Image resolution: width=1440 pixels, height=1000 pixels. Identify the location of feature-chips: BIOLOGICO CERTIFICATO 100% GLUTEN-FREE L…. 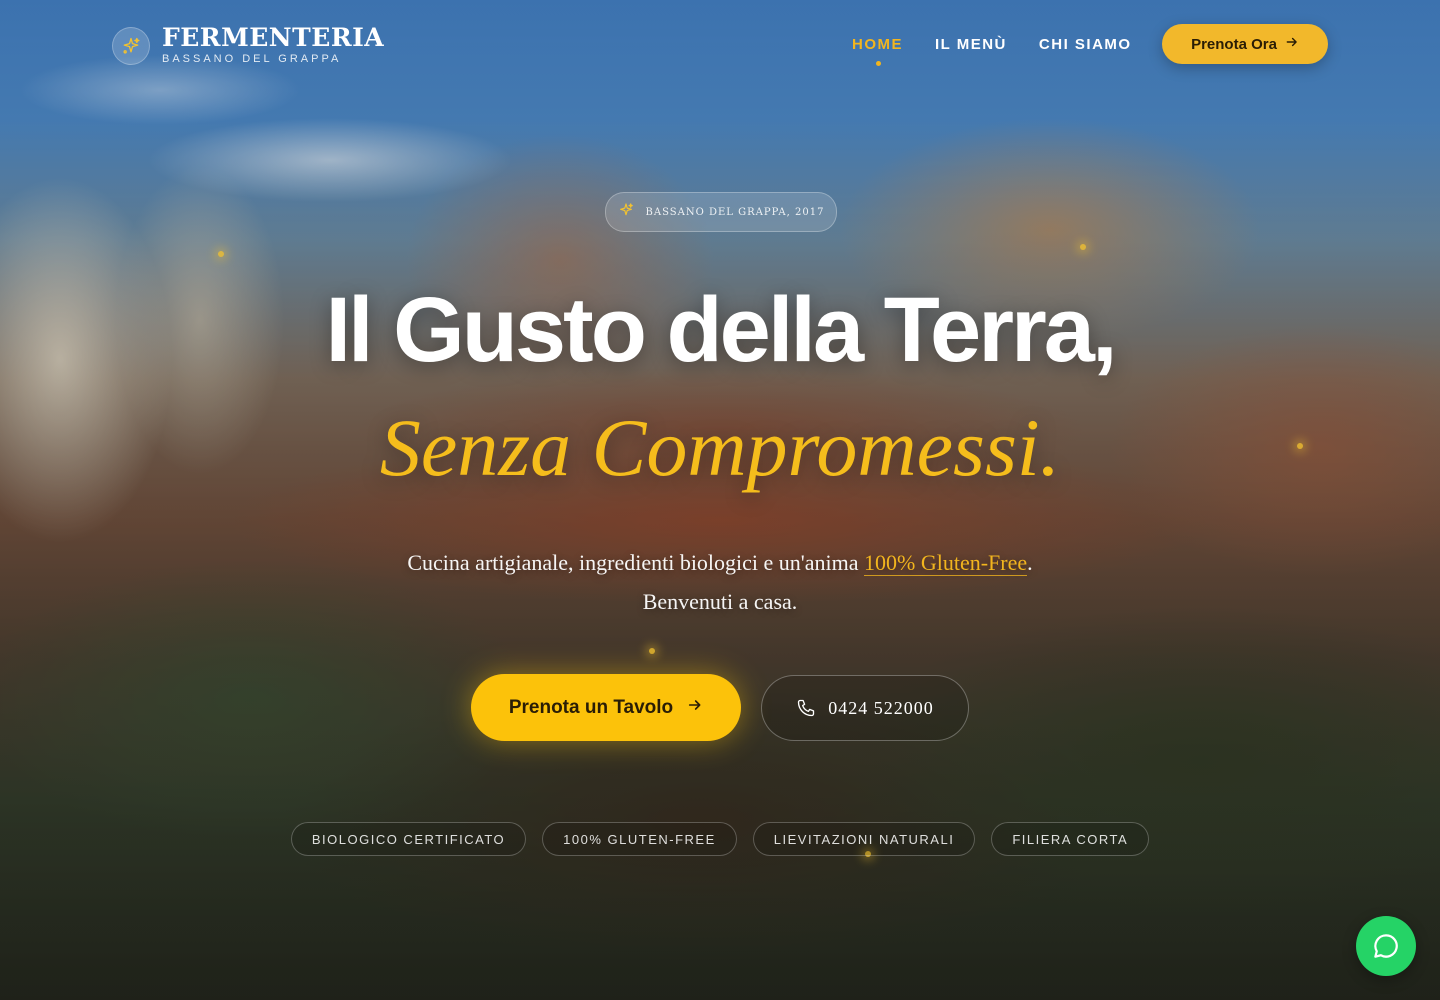
(720, 839).